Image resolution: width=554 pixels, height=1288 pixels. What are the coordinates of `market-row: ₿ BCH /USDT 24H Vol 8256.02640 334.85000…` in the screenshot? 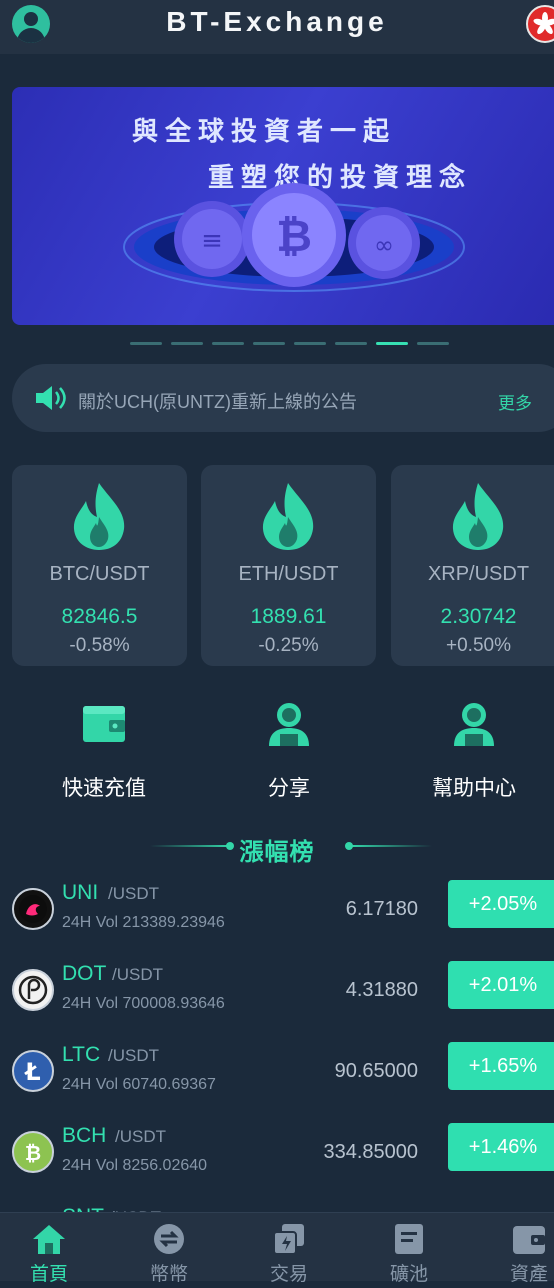 It's located at (277, 1165).